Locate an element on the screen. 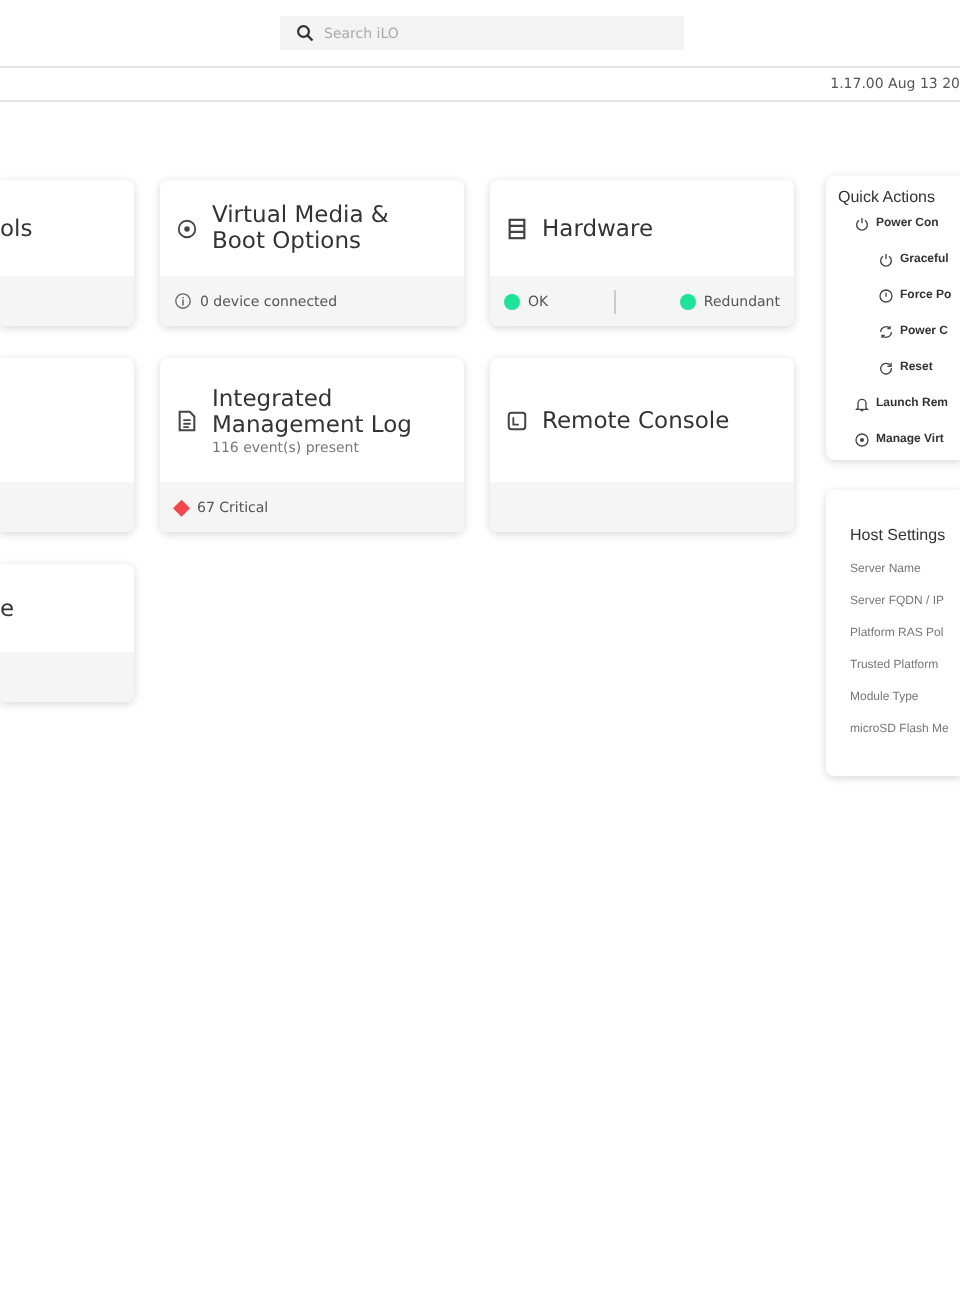 The width and height of the screenshot is (960, 1300). card-title: ols is located at coordinates (16, 228).